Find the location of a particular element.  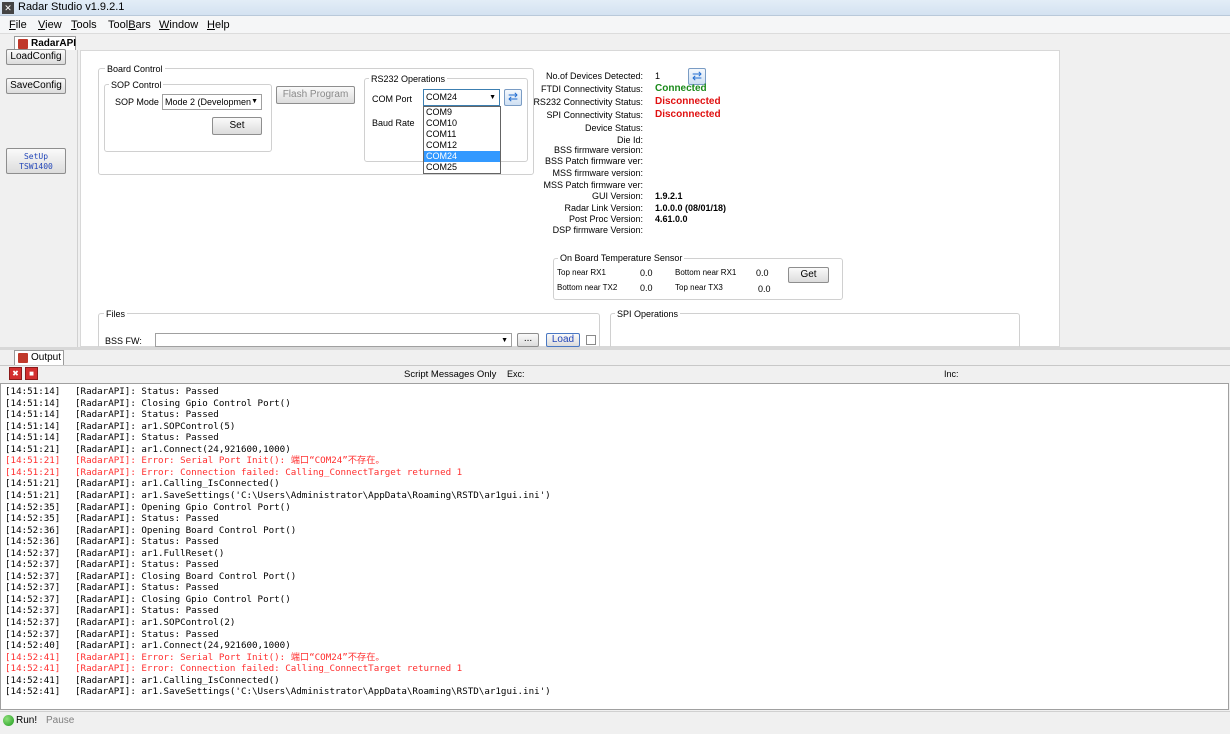

dsp-fw-label: DSP firmware Version: is located at coordinates (597, 230).